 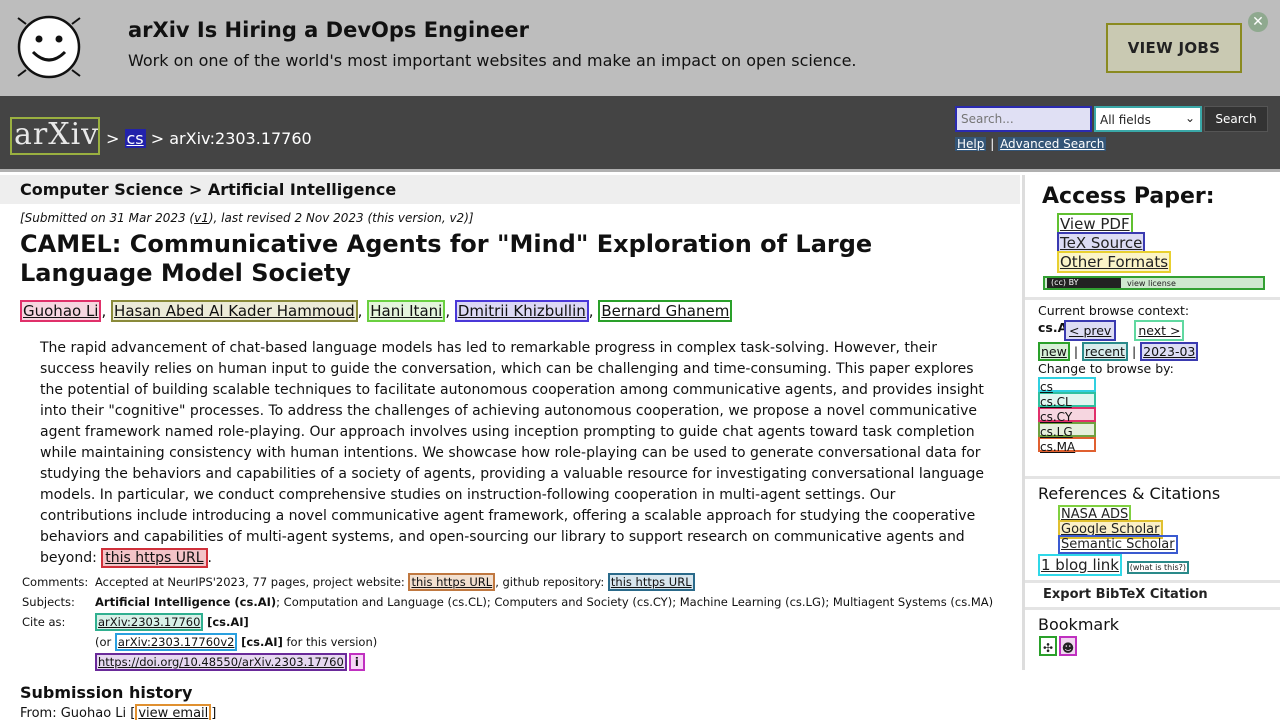 What do you see at coordinates (1125, 594) in the screenshot?
I see `export-bibtex-link: Export BibTeX Citation` at bounding box center [1125, 594].